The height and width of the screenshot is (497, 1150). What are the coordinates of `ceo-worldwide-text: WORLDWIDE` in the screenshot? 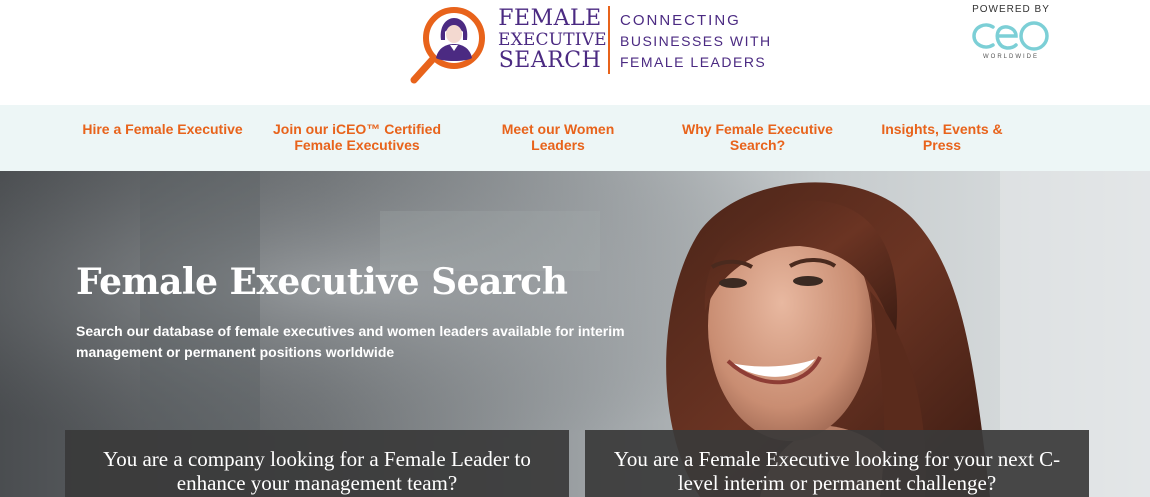 It's located at (1011, 57).